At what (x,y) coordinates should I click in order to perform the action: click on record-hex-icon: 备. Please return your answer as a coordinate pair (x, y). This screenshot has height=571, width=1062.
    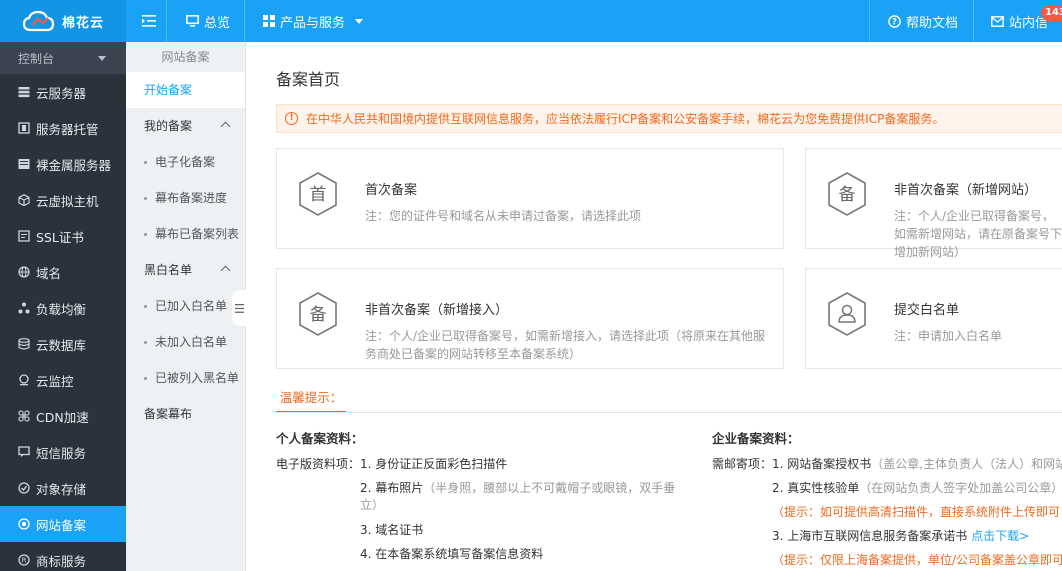
    Looking at the image, I should click on (847, 194).